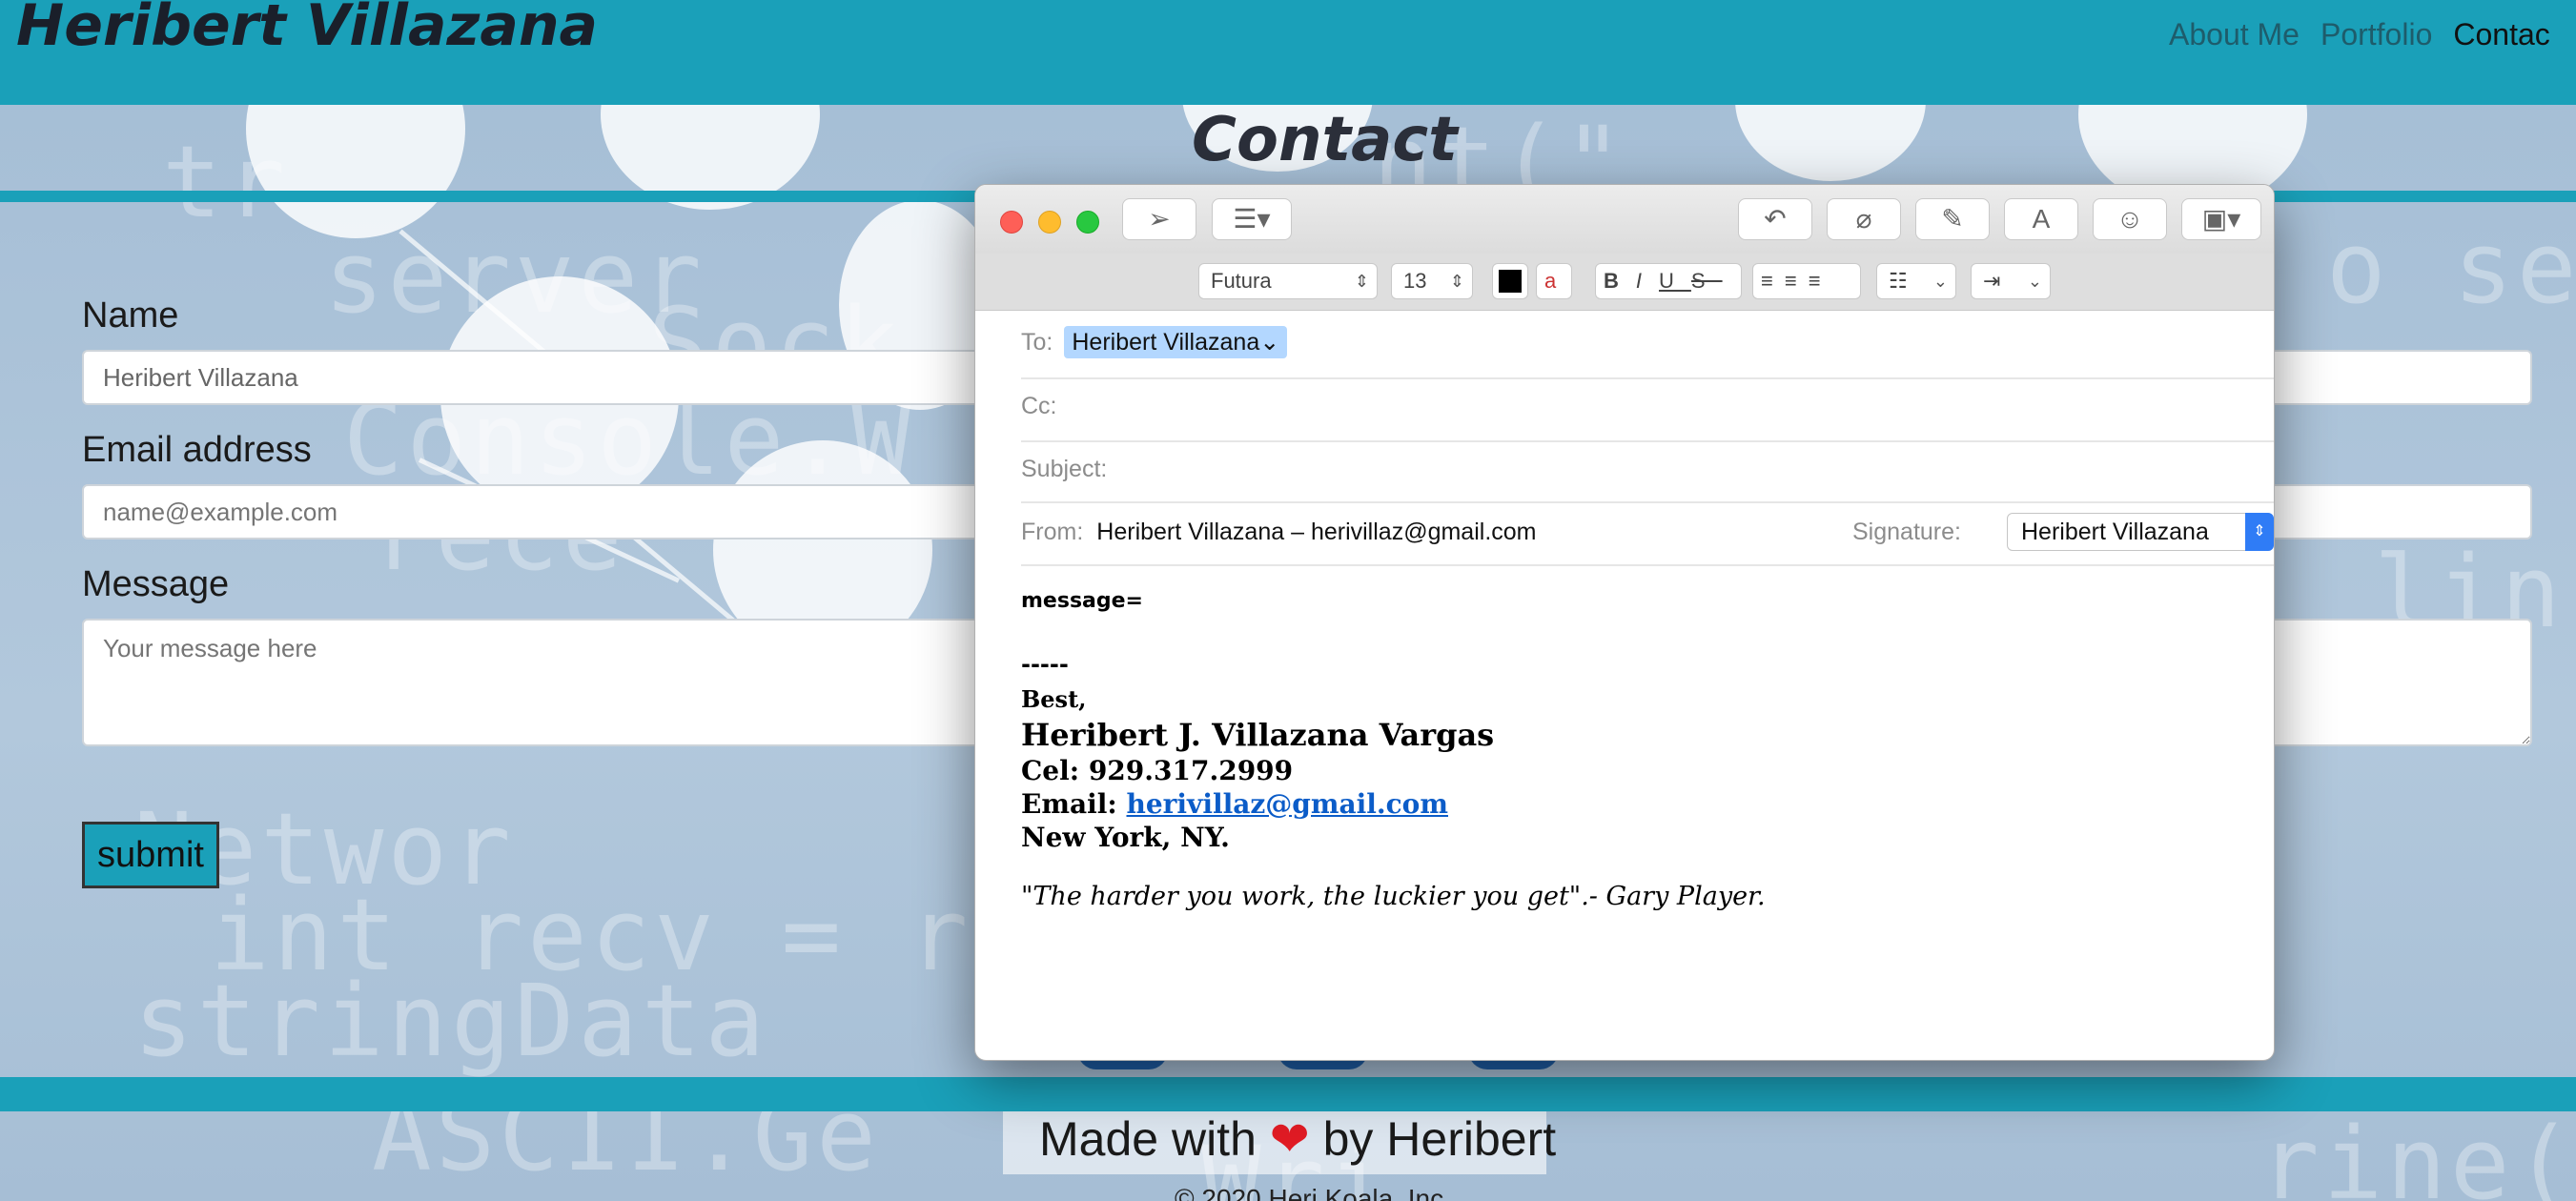 Image resolution: width=2576 pixels, height=1201 pixels. I want to click on signature-email-prefix: Email:, so click(1069, 804).